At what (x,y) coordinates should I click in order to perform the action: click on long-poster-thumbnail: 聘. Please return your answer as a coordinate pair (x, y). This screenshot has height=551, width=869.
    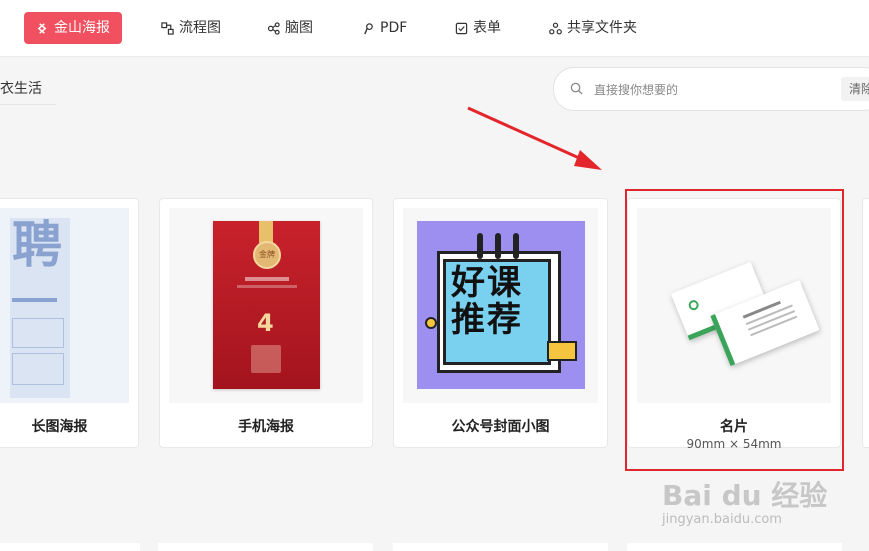
    Looking at the image, I should click on (64, 305).